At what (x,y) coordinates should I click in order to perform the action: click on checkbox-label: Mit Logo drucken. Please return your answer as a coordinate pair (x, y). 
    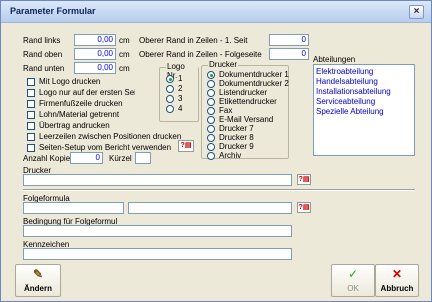
    Looking at the image, I should click on (70, 81).